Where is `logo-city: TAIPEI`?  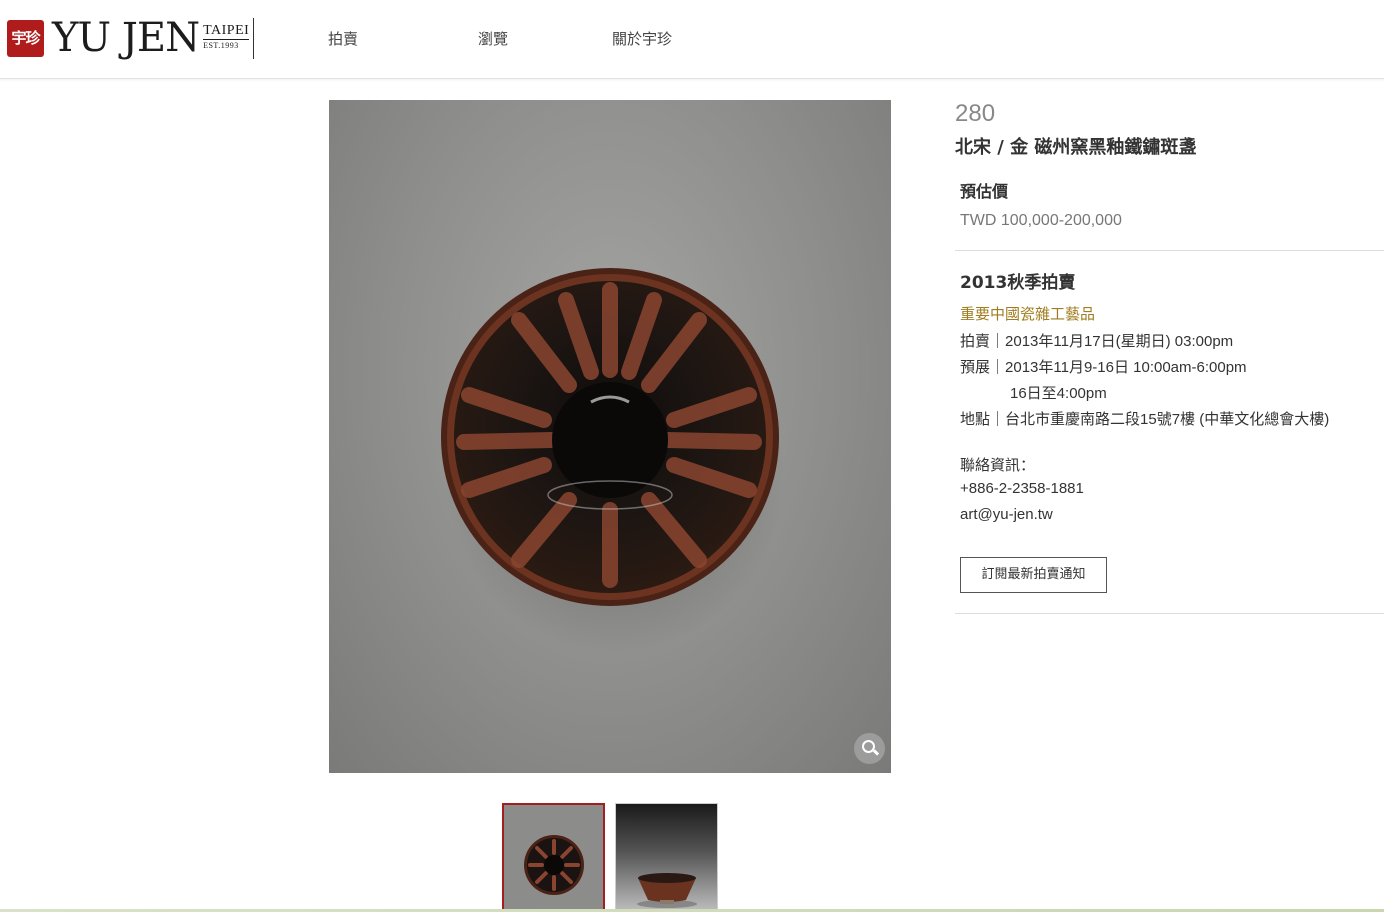 logo-city: TAIPEI is located at coordinates (226, 31).